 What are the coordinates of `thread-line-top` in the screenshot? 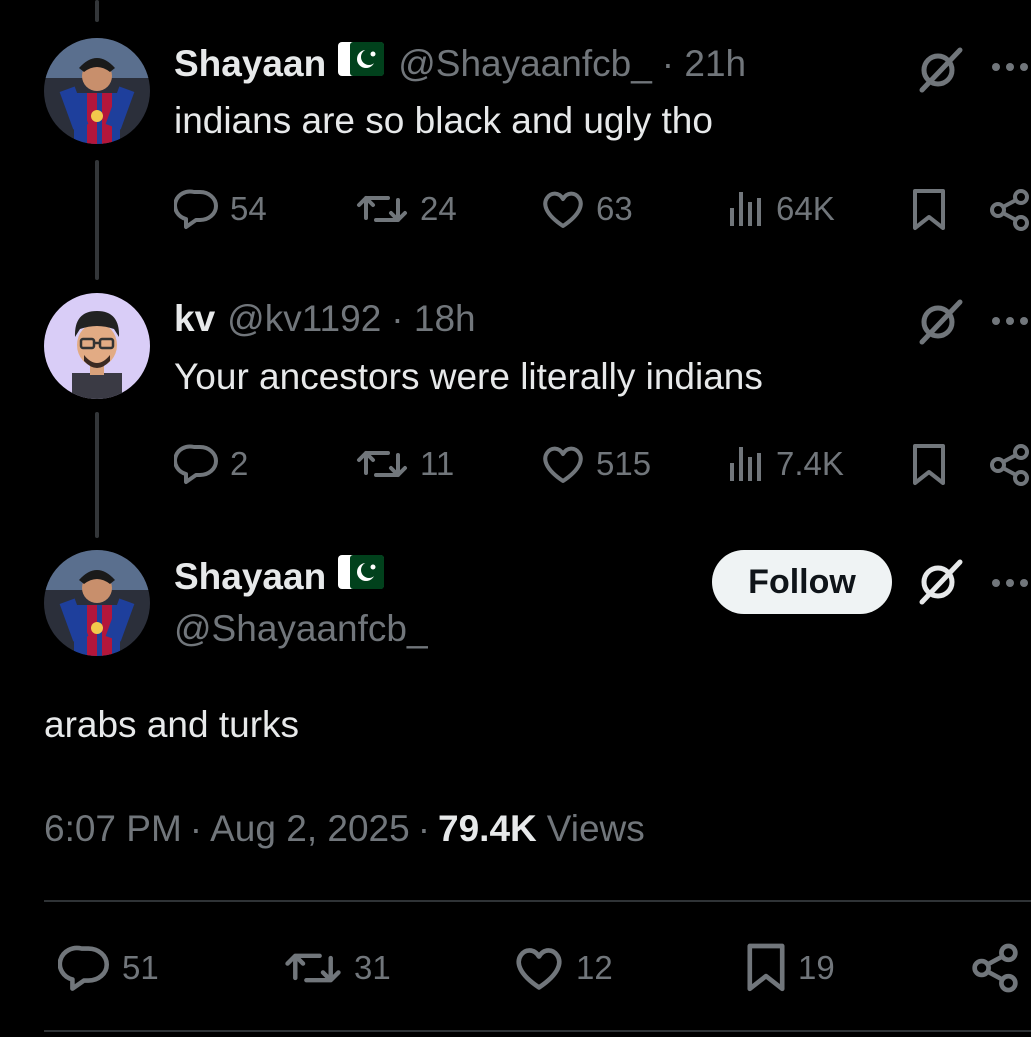 It's located at (97, 11).